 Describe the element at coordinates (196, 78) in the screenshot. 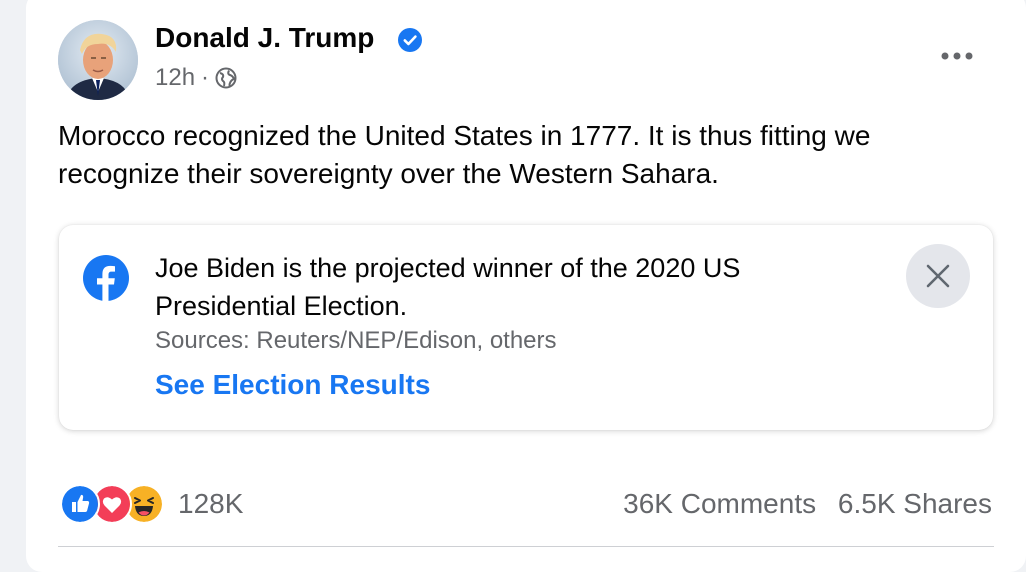

I see `post-meta: 12h ·` at that location.